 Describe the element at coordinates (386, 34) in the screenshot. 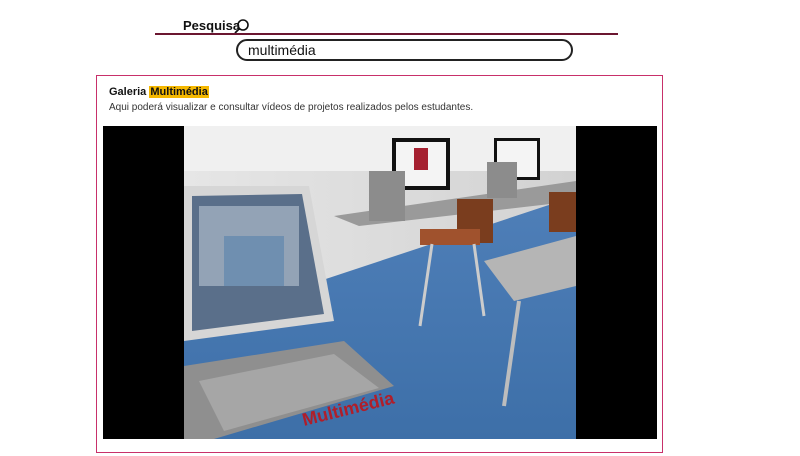

I see `header-divider` at that location.